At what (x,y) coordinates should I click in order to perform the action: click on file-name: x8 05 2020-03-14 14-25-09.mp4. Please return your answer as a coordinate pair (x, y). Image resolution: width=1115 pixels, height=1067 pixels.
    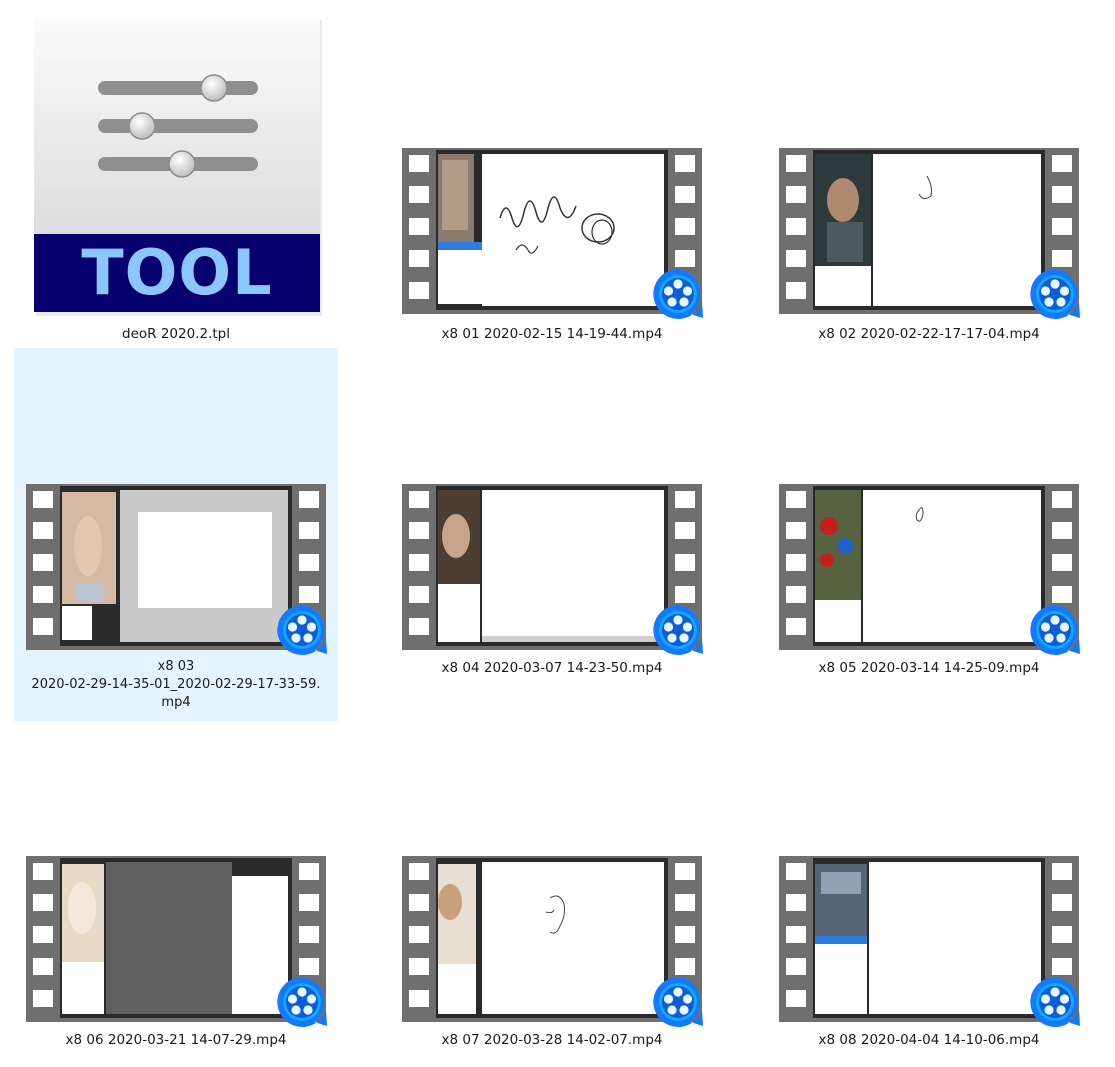
    Looking at the image, I should click on (929, 668).